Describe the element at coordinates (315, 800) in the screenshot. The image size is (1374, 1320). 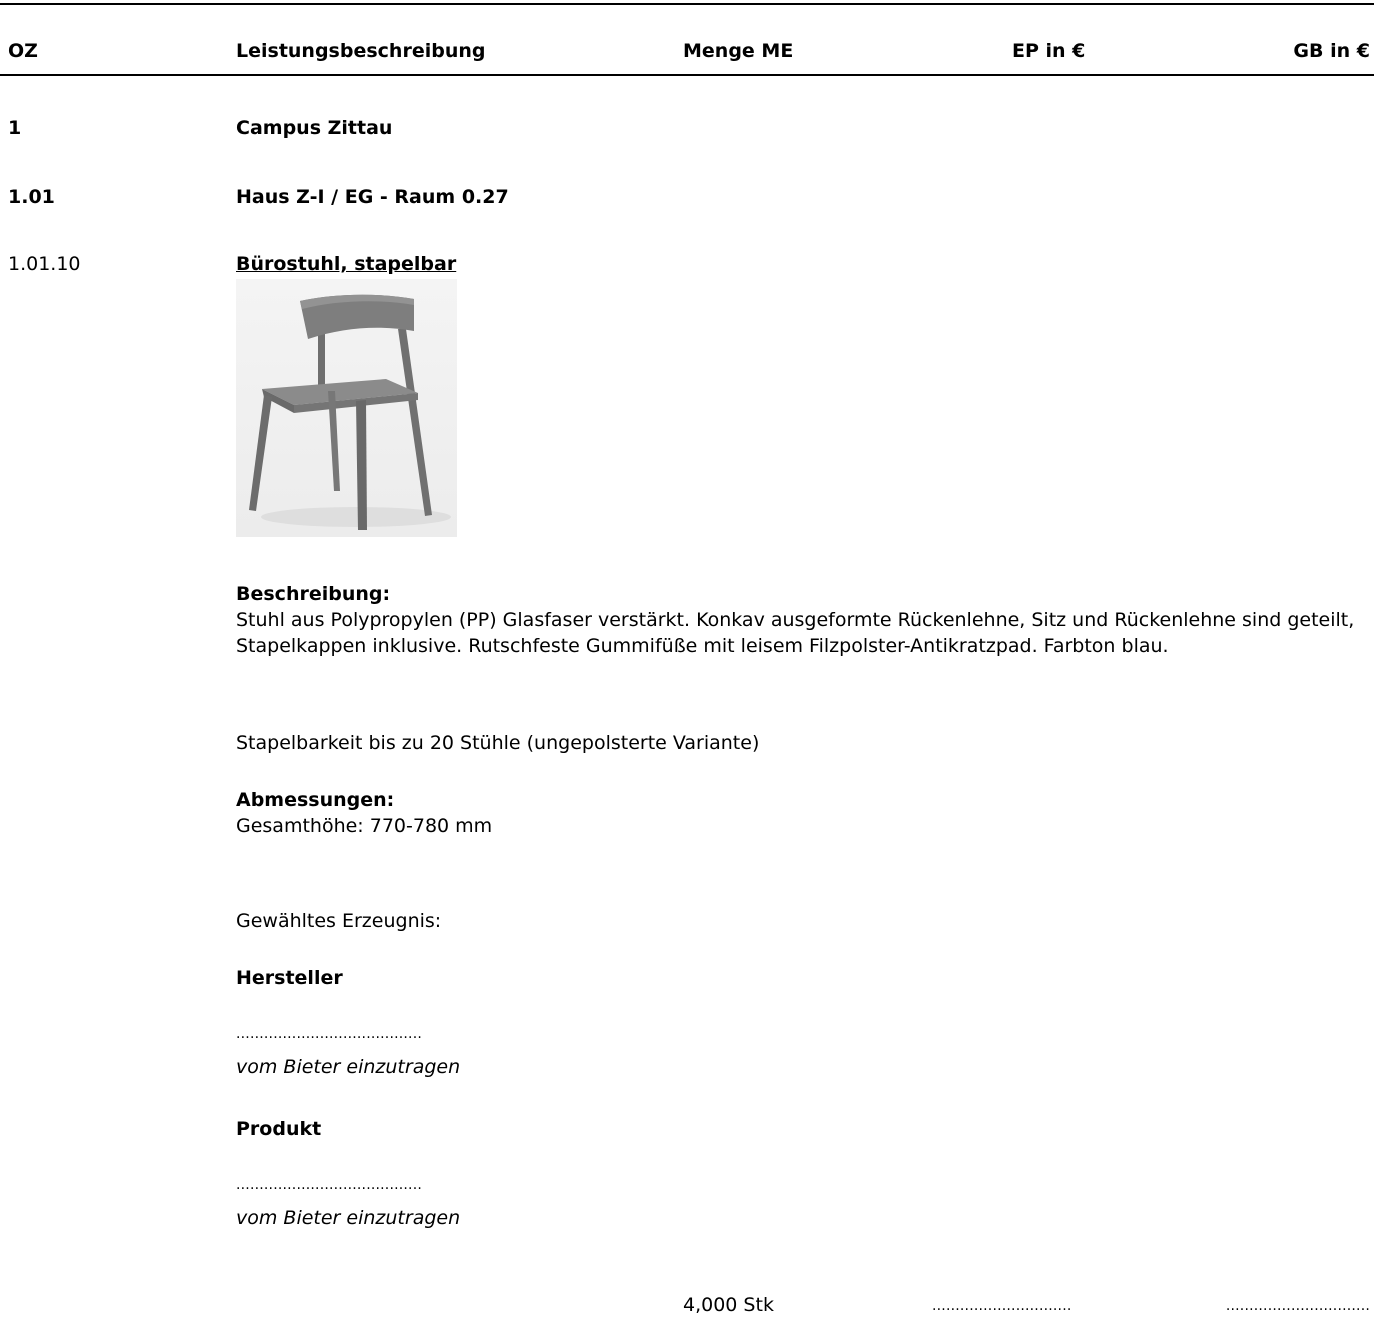
I see `dimensions-heading: Abmessungen:` at that location.